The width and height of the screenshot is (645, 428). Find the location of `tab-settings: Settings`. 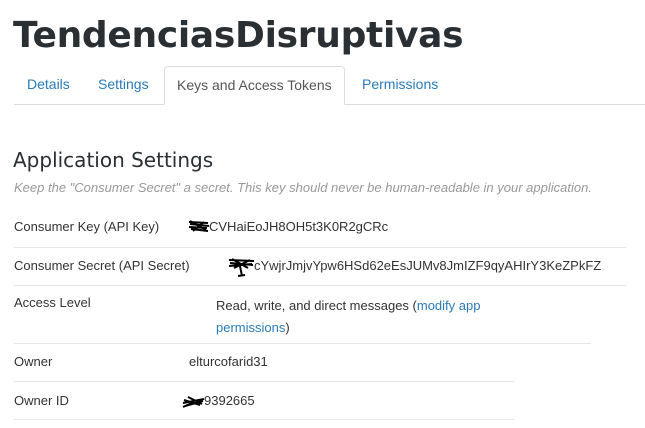

tab-settings: Settings is located at coordinates (123, 84).